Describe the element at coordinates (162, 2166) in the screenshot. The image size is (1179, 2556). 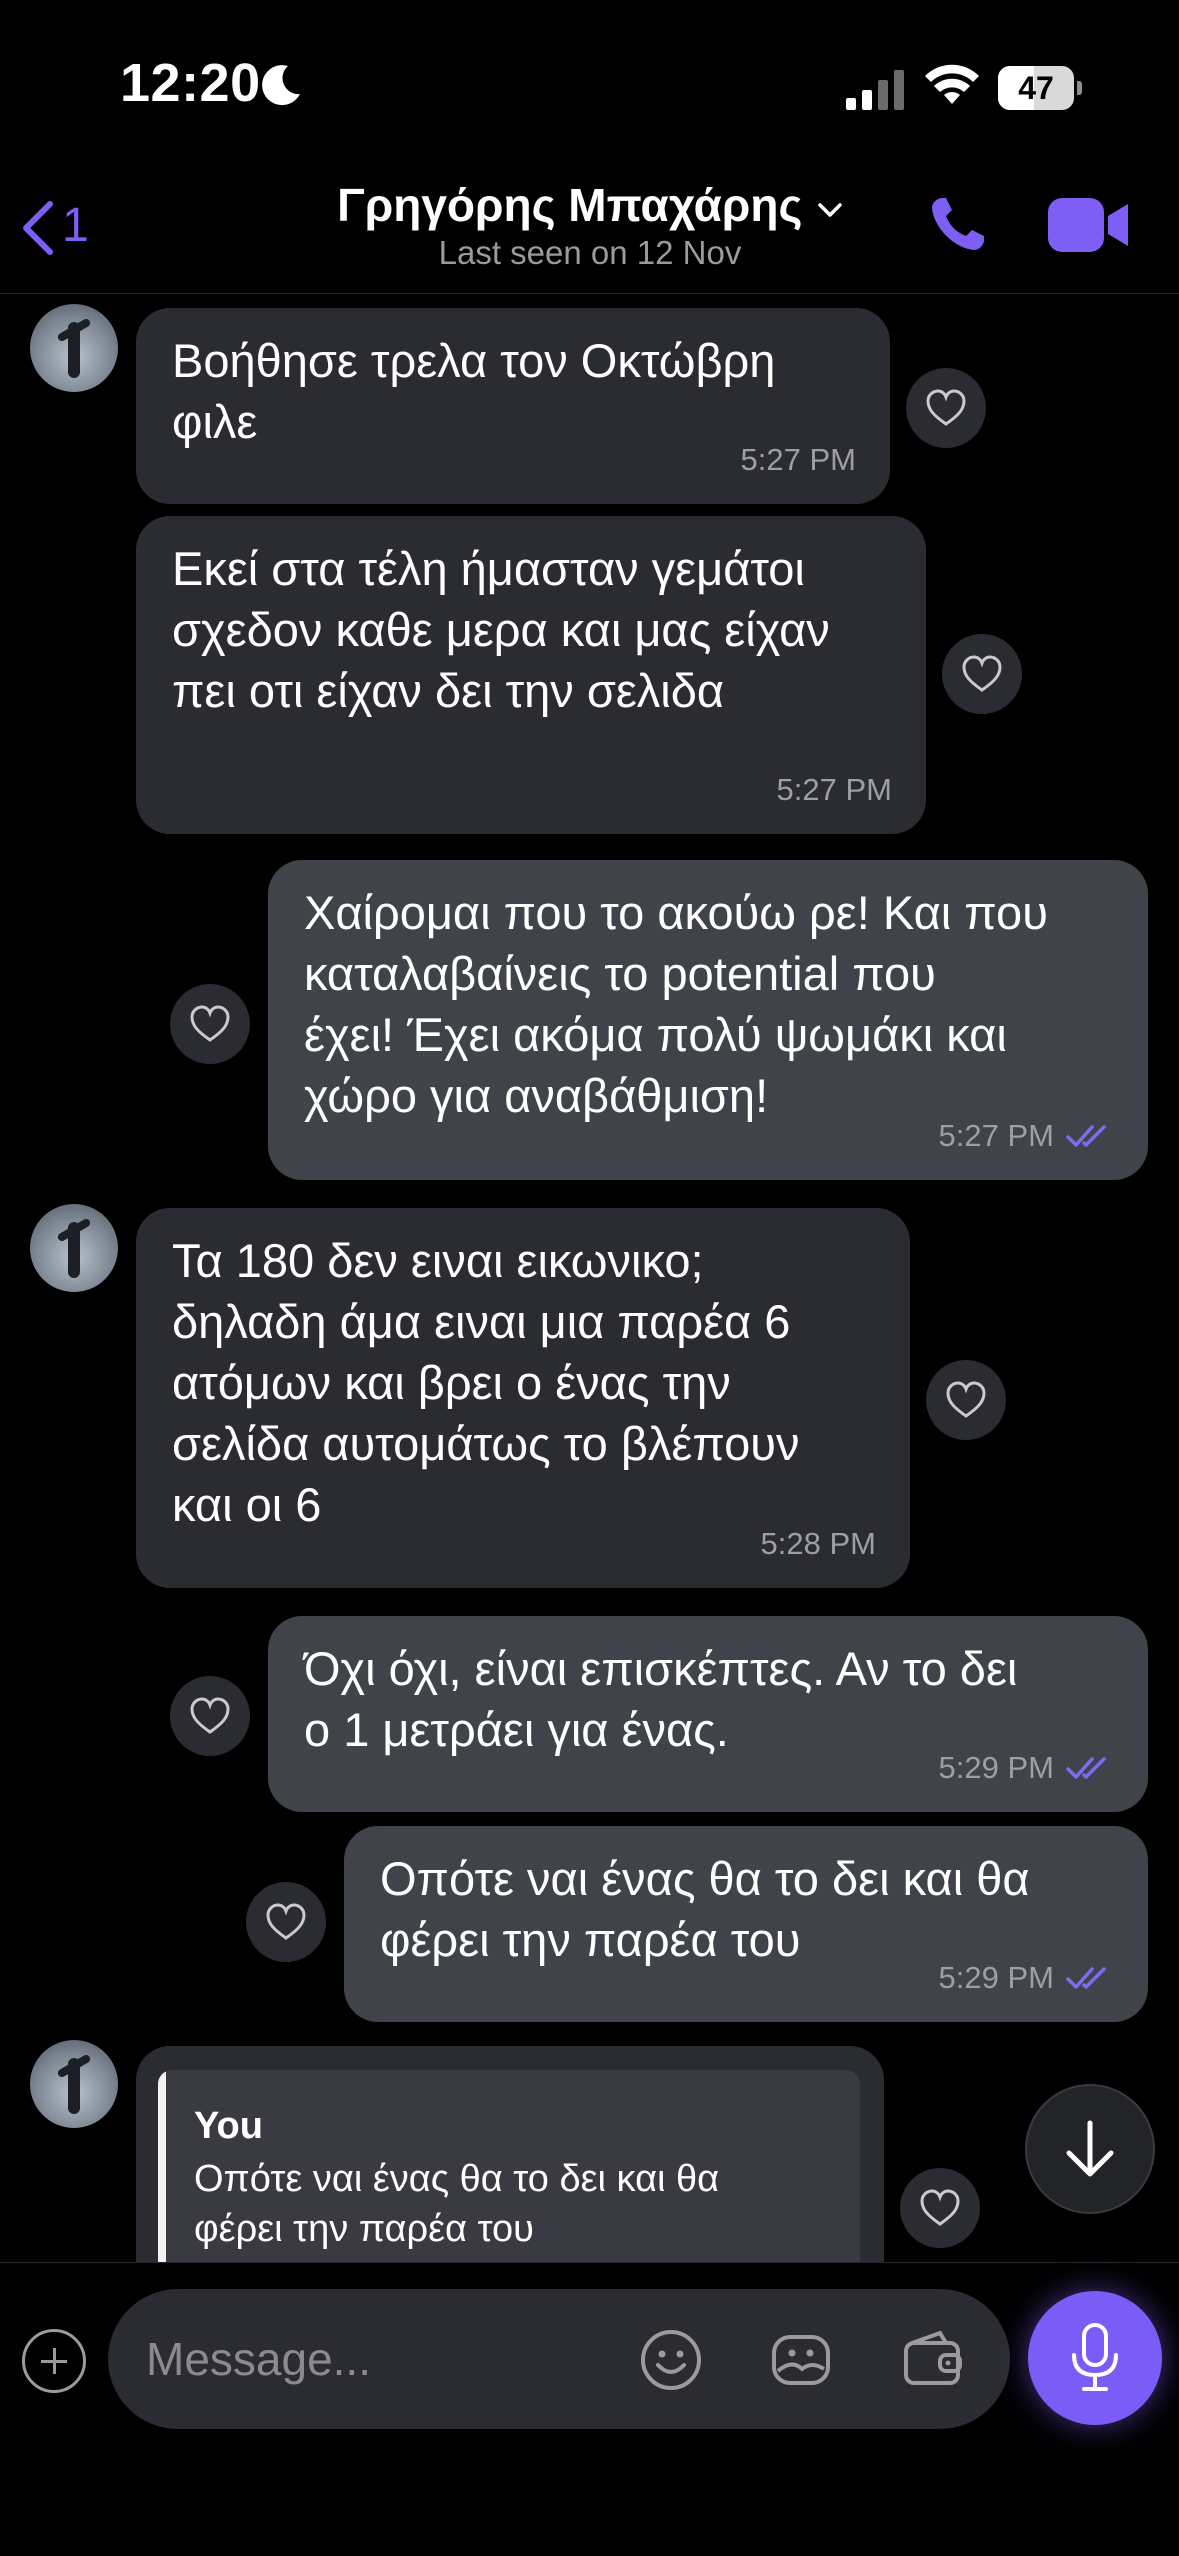
I see `reply-accent-bar` at that location.